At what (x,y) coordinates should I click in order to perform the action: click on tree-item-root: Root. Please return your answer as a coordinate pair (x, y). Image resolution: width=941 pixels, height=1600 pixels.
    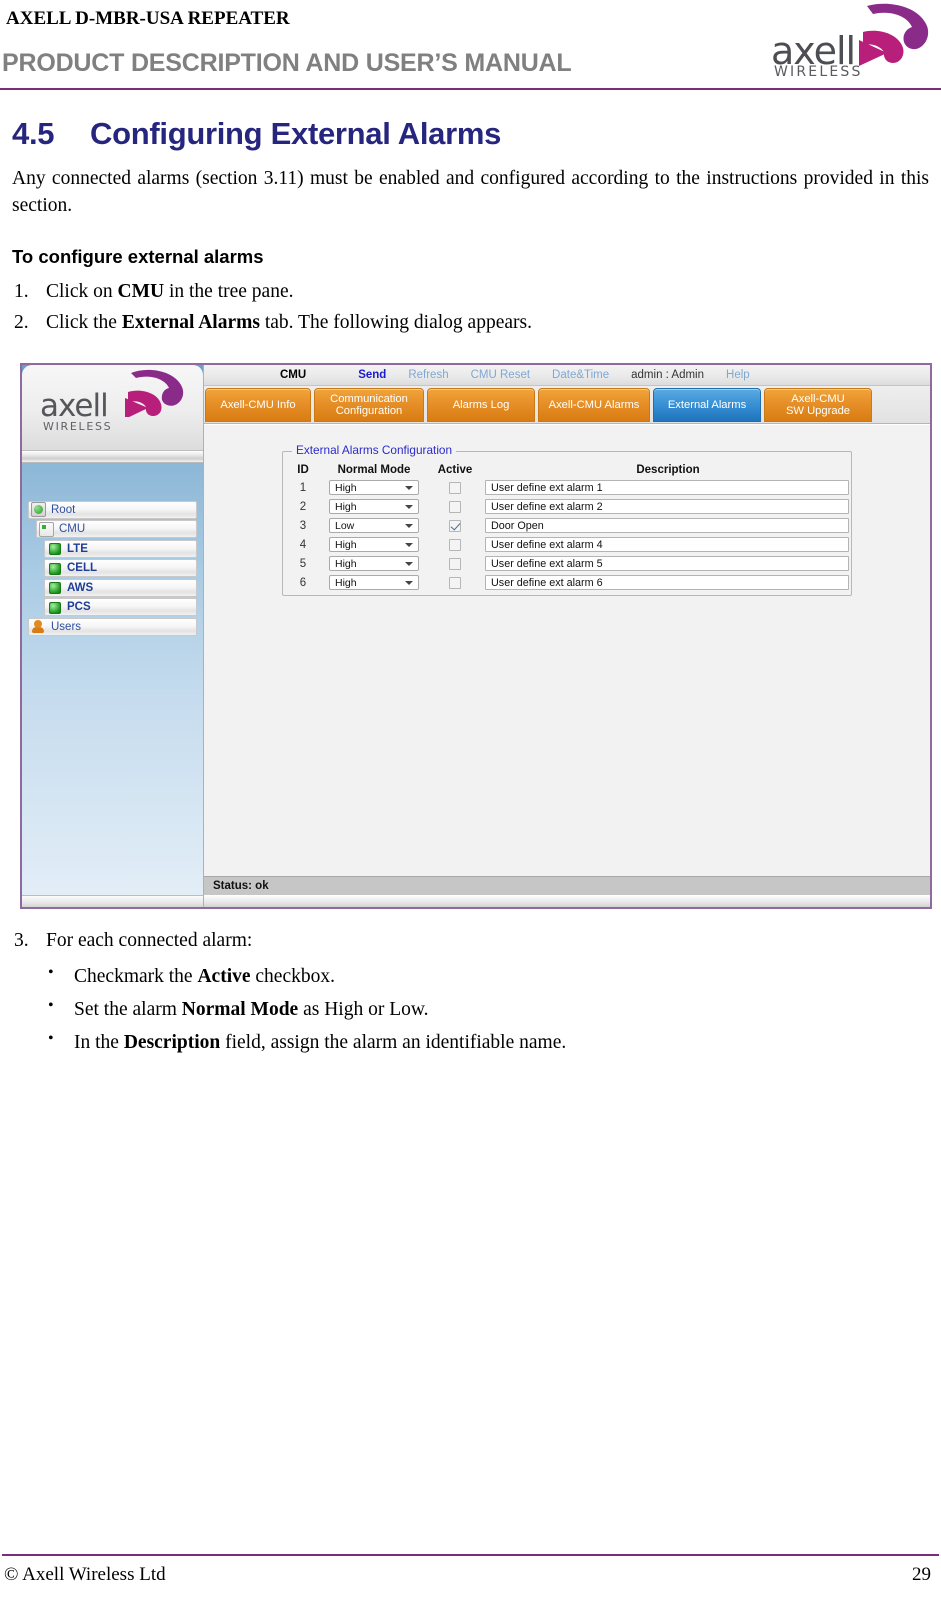
    Looking at the image, I should click on (112, 509).